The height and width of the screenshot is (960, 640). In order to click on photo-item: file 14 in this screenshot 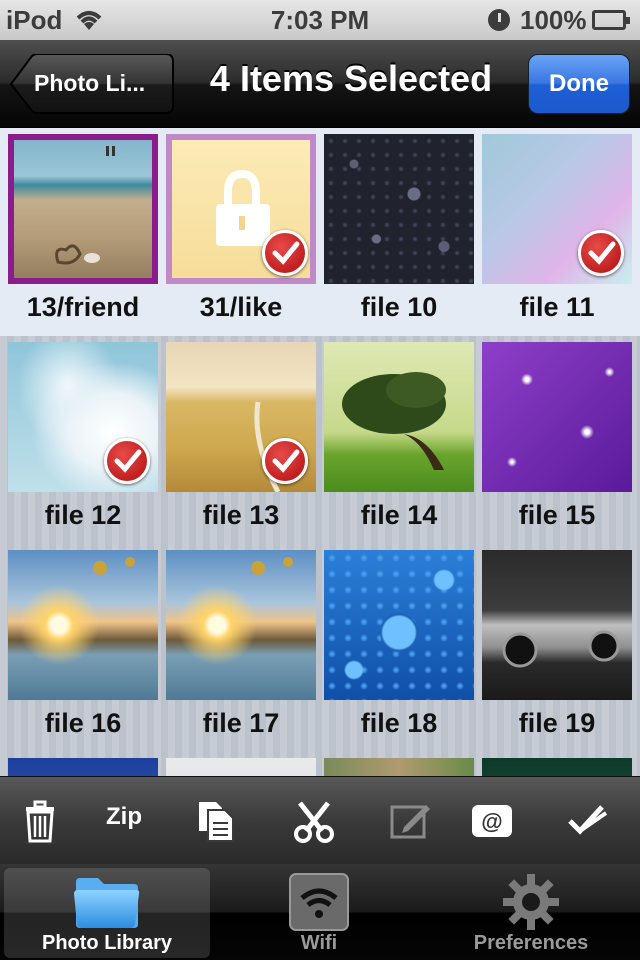, I will do `click(395, 436)`.